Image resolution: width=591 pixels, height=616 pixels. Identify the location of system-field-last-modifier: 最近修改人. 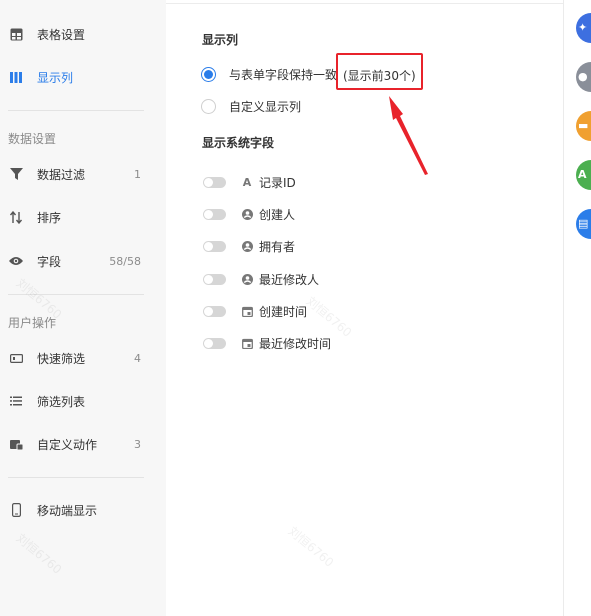
(261, 279).